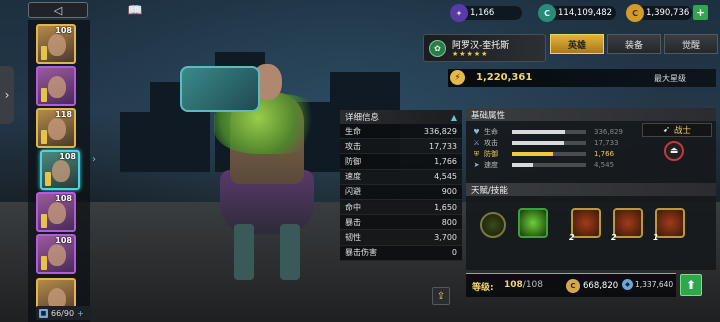 The image size is (720, 322). I want to click on detail-row: 暴击 800, so click(401, 223).